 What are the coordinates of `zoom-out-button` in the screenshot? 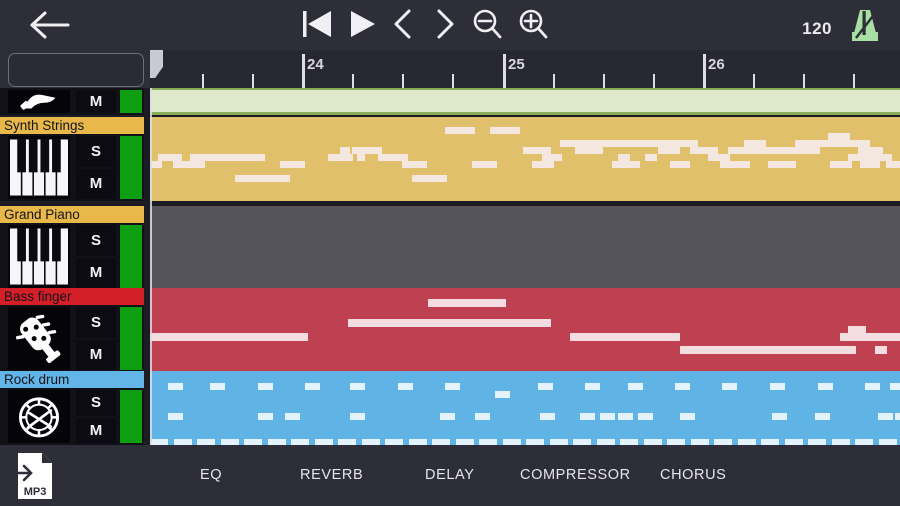 It's located at (487, 26).